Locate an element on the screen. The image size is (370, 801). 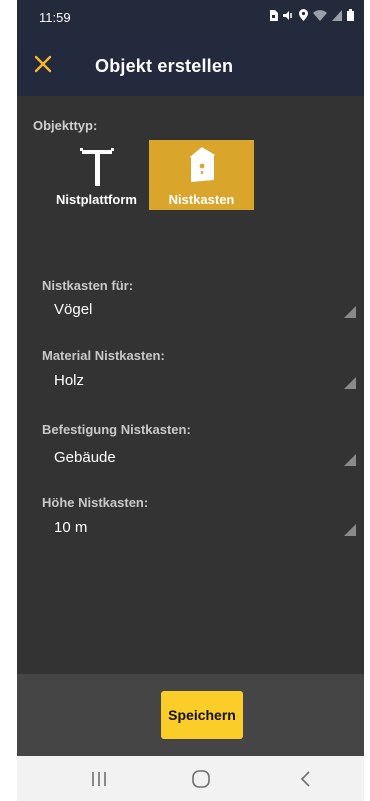
type-option-label: Nistkasten is located at coordinates (201, 199).